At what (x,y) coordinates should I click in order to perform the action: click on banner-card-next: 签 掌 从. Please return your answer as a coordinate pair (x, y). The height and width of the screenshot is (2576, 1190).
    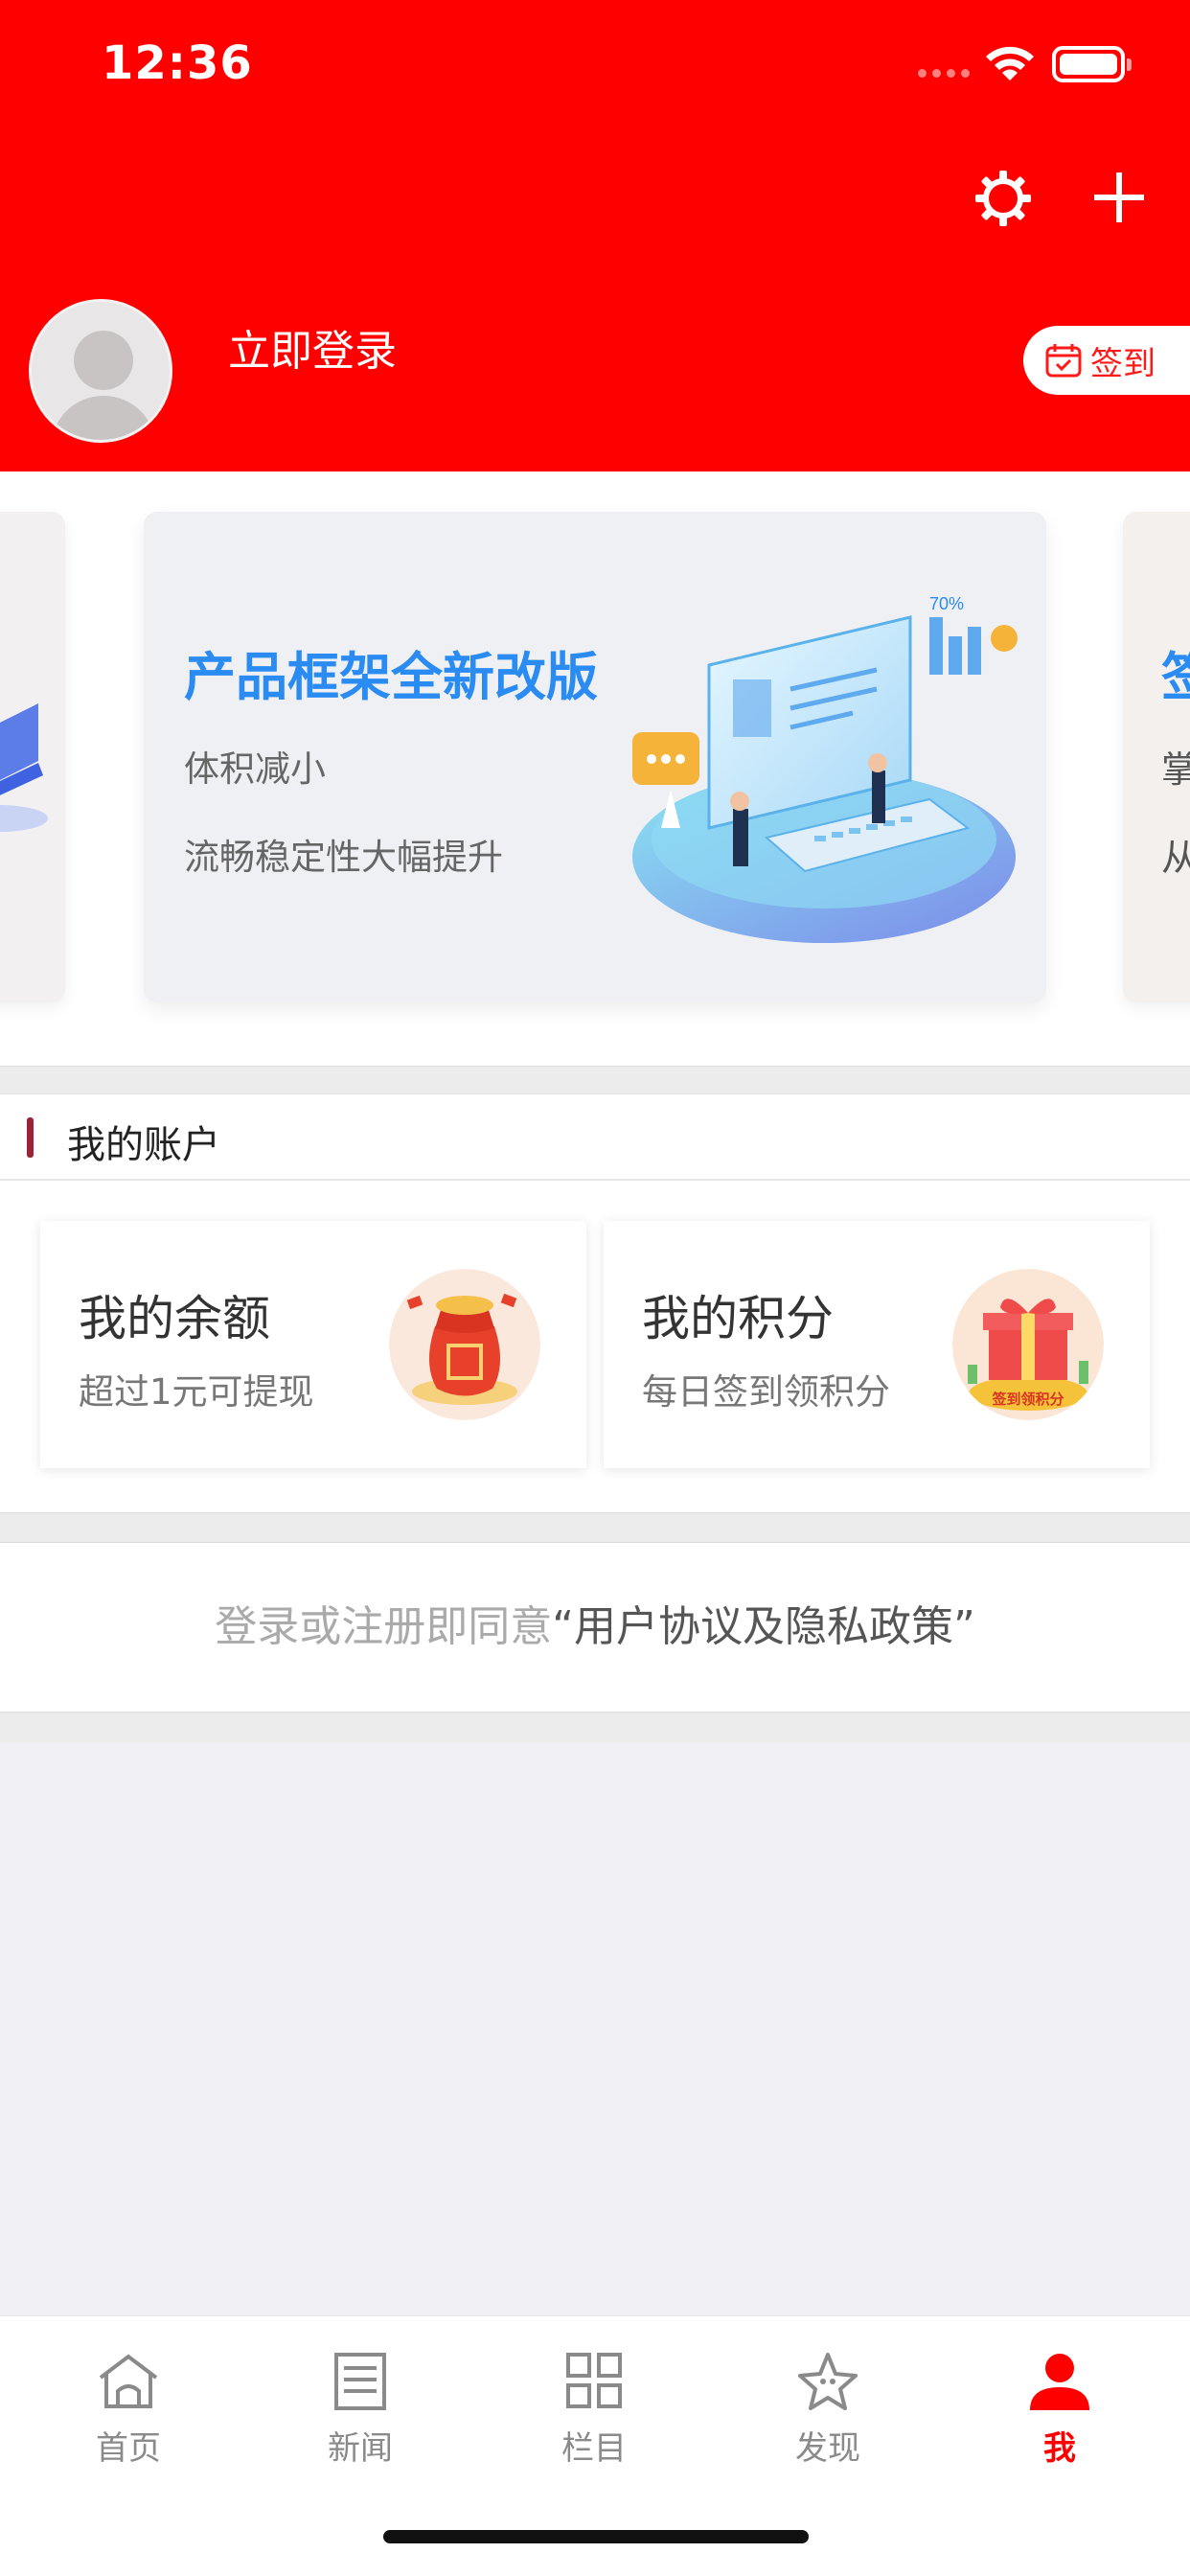
    Looking at the image, I should click on (1157, 757).